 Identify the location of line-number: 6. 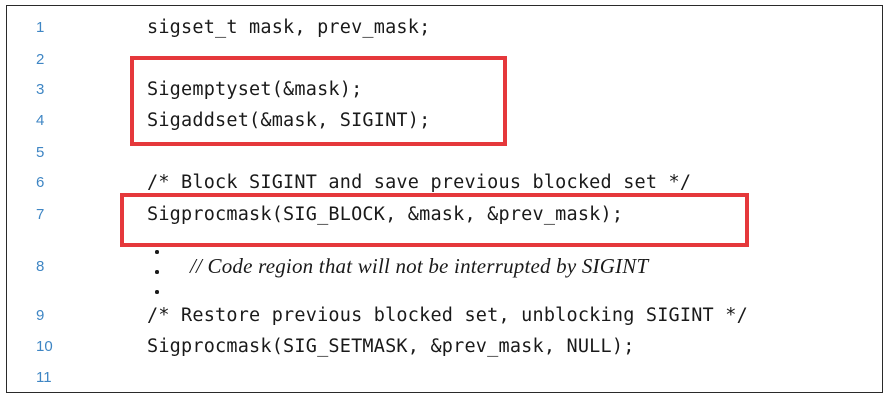
(40, 182).